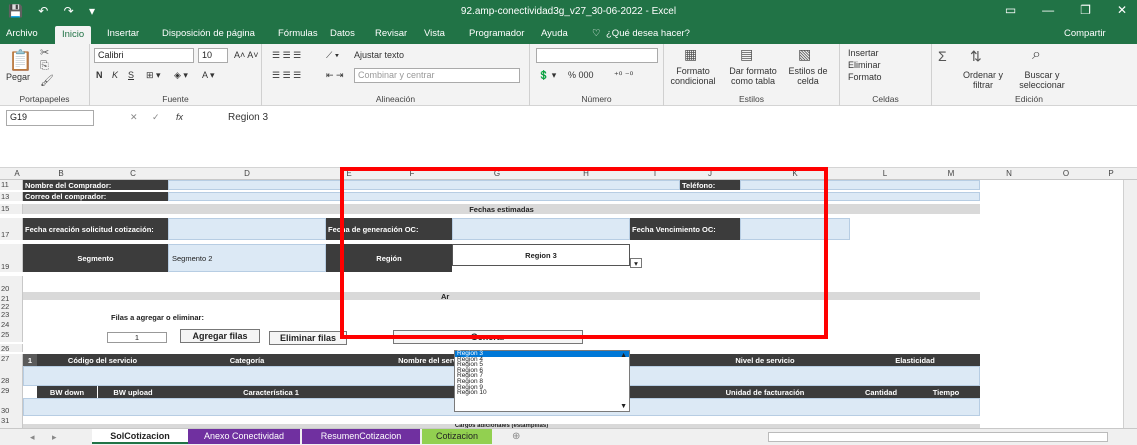 Image resolution: width=1137 pixels, height=445 pixels. Describe the element at coordinates (1111, 173) in the screenshot. I see `col-header-p: P` at that location.